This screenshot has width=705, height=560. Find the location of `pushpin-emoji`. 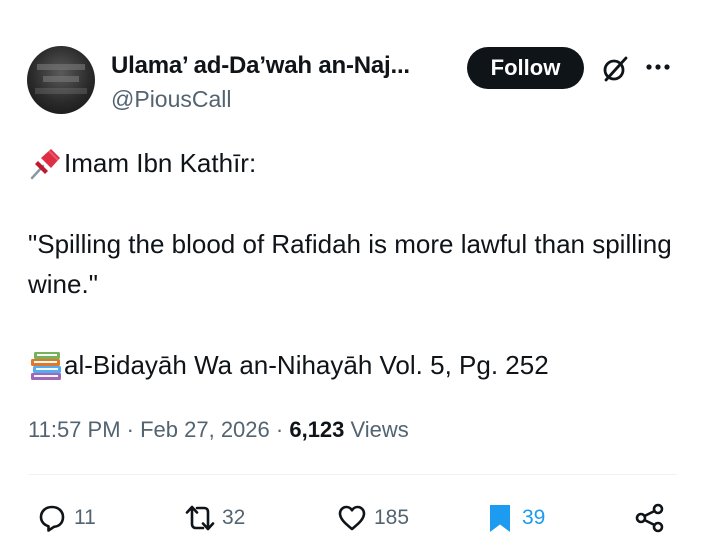

pushpin-emoji is located at coordinates (45, 164).